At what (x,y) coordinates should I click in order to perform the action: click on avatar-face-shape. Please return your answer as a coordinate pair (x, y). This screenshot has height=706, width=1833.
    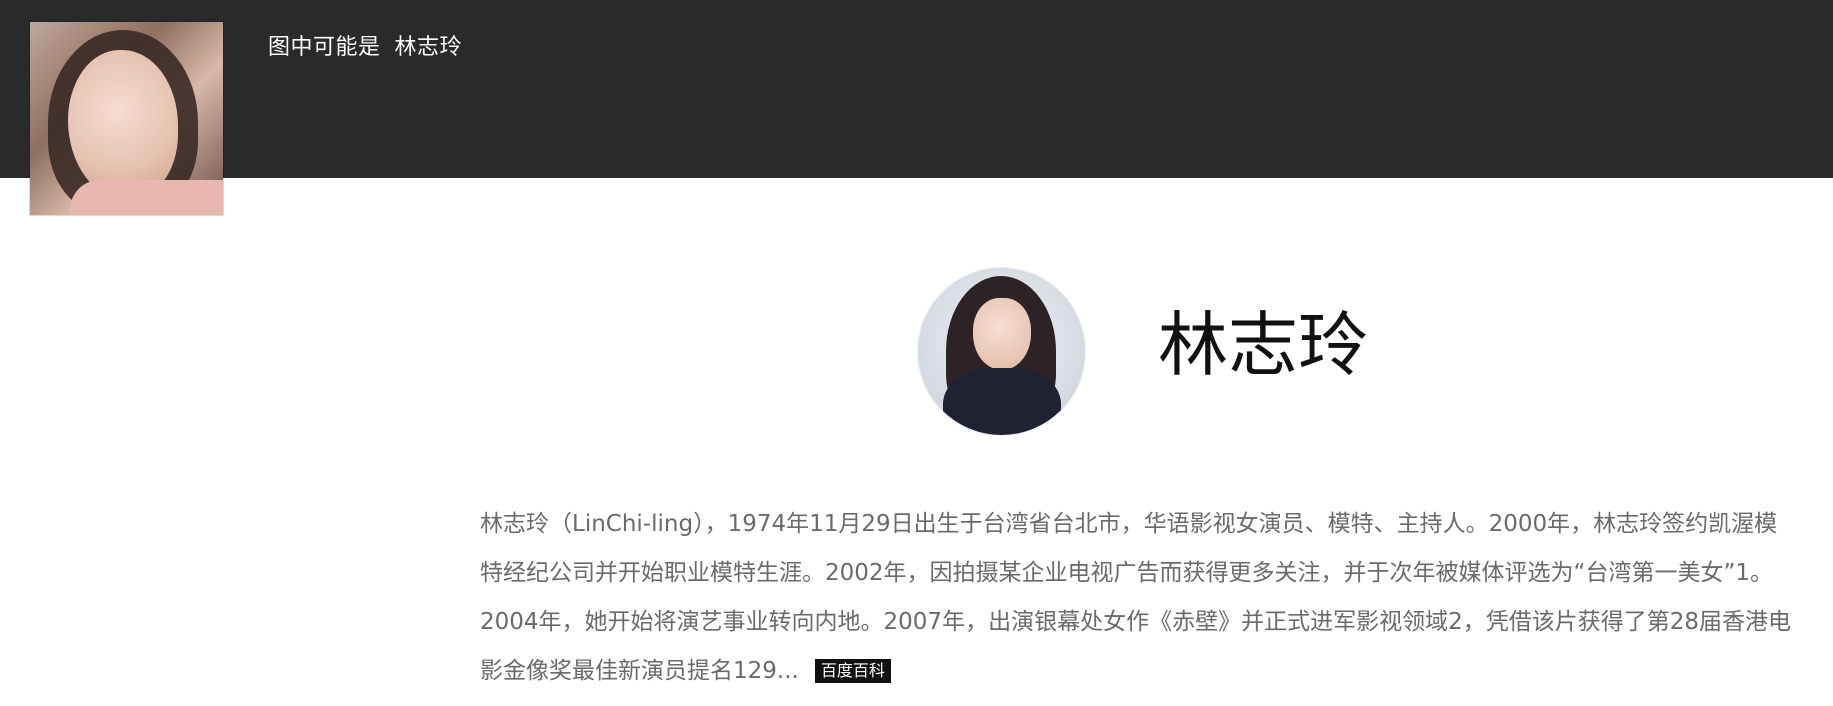
    Looking at the image, I should click on (1002, 334).